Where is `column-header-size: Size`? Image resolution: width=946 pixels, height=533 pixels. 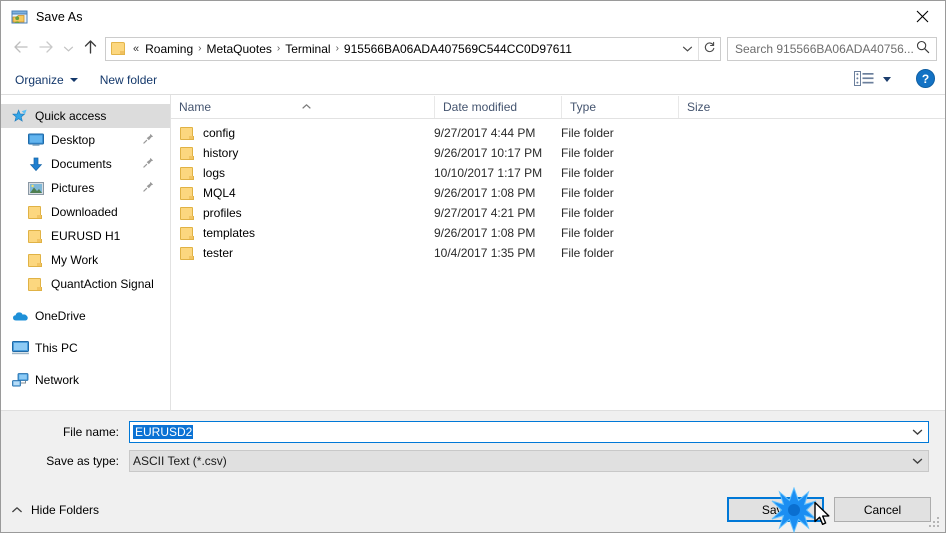 column-header-size: Size is located at coordinates (716, 107).